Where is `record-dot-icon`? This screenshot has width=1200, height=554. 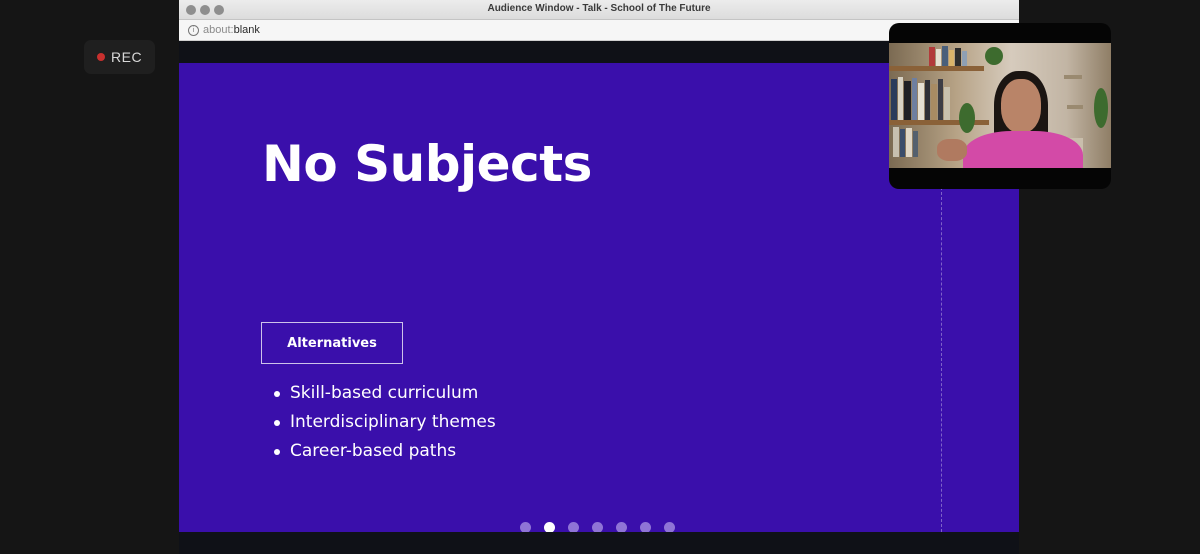 record-dot-icon is located at coordinates (101, 57).